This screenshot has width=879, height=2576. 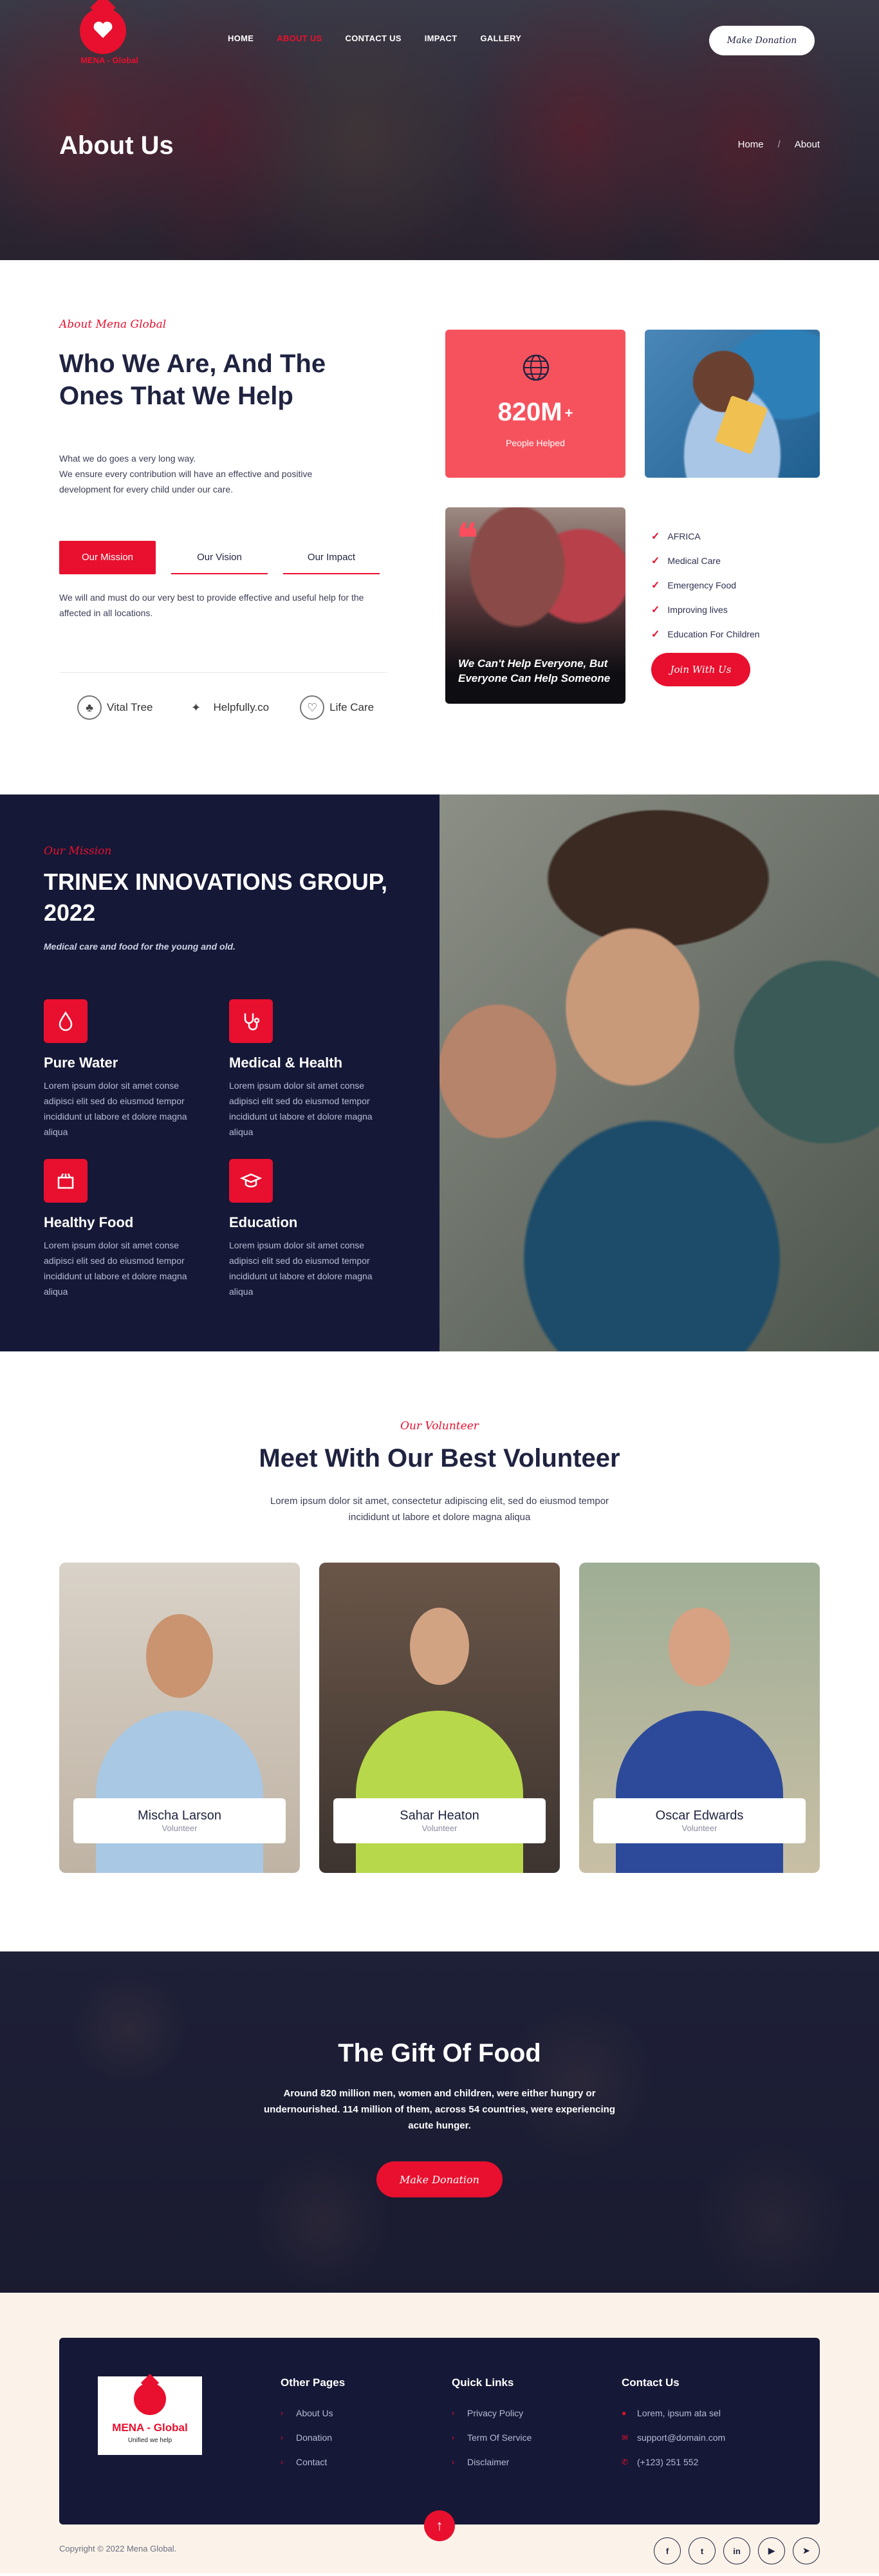 I want to click on footer-col-title: Other Pages, so click(x=313, y=2382).